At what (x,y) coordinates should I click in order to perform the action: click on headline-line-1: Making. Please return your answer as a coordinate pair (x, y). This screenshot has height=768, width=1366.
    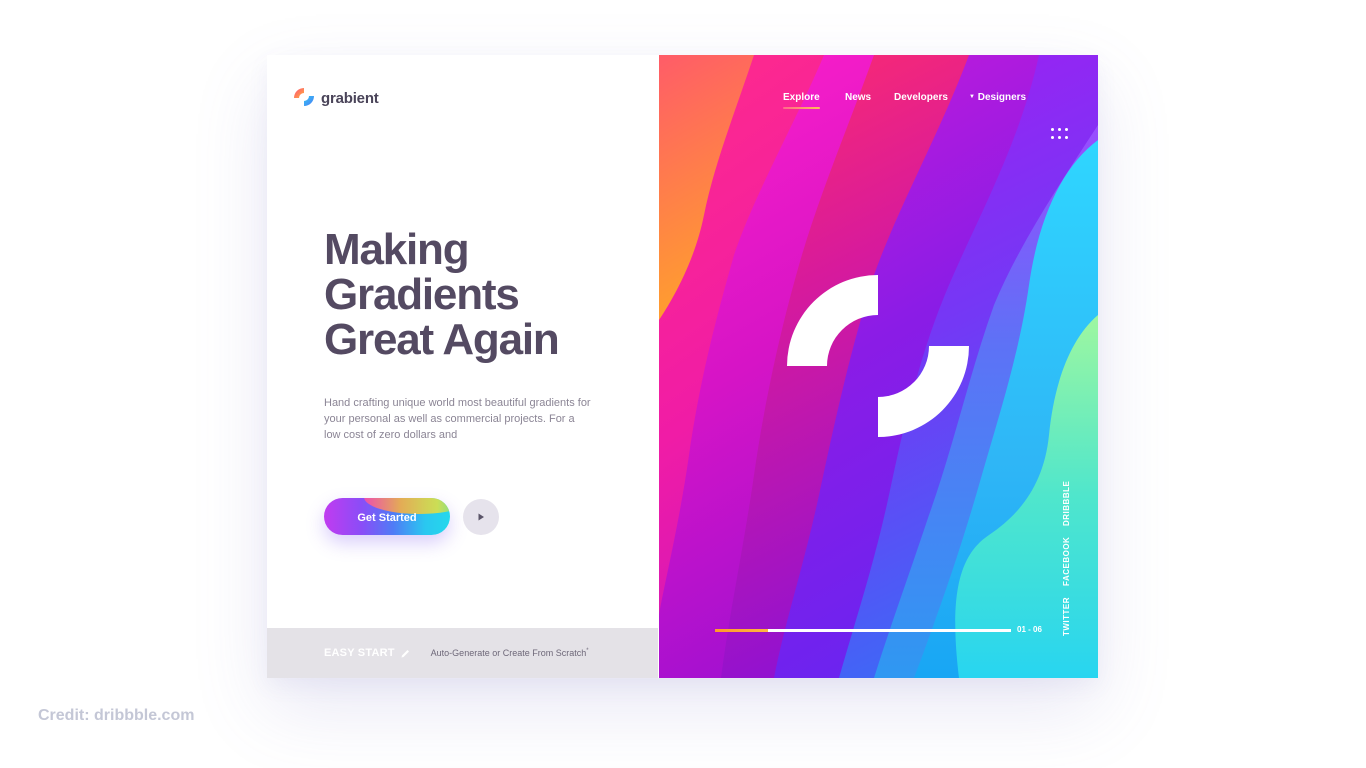
    Looking at the image, I should click on (397, 249).